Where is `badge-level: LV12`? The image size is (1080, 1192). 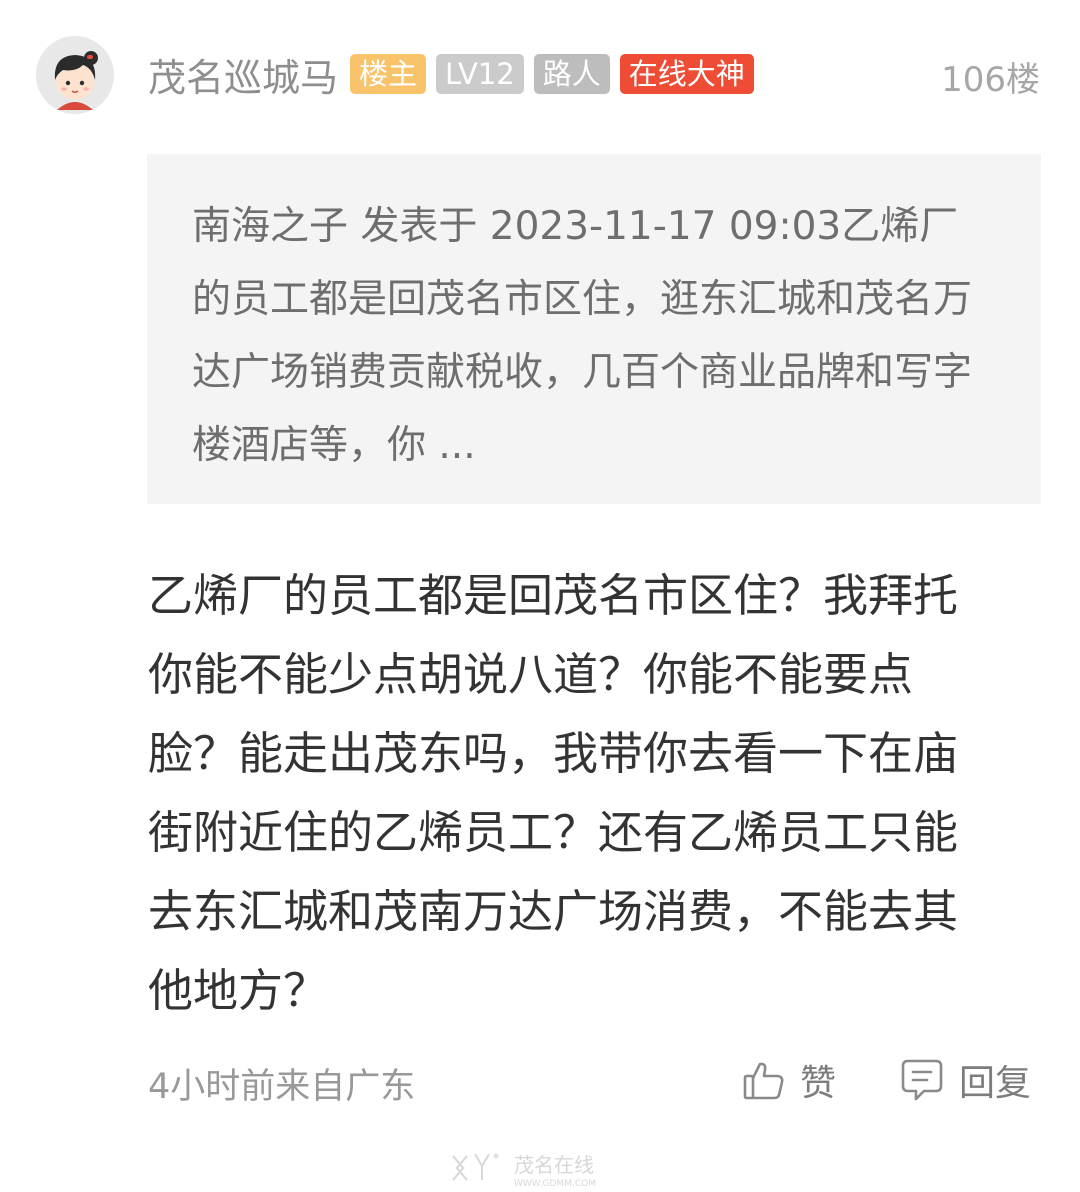 badge-level: LV12 is located at coordinates (480, 74).